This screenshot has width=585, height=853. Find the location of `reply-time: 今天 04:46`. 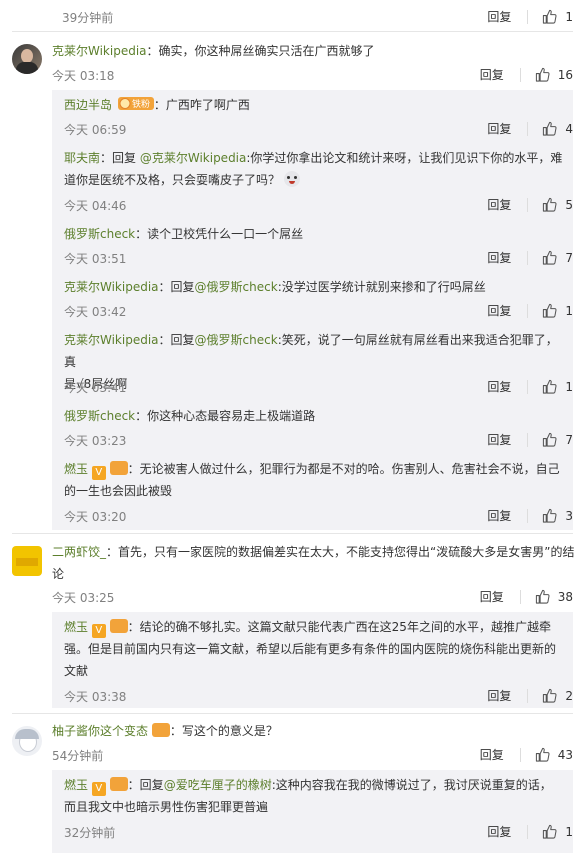

reply-time: 今天 04:46 is located at coordinates (95, 206).